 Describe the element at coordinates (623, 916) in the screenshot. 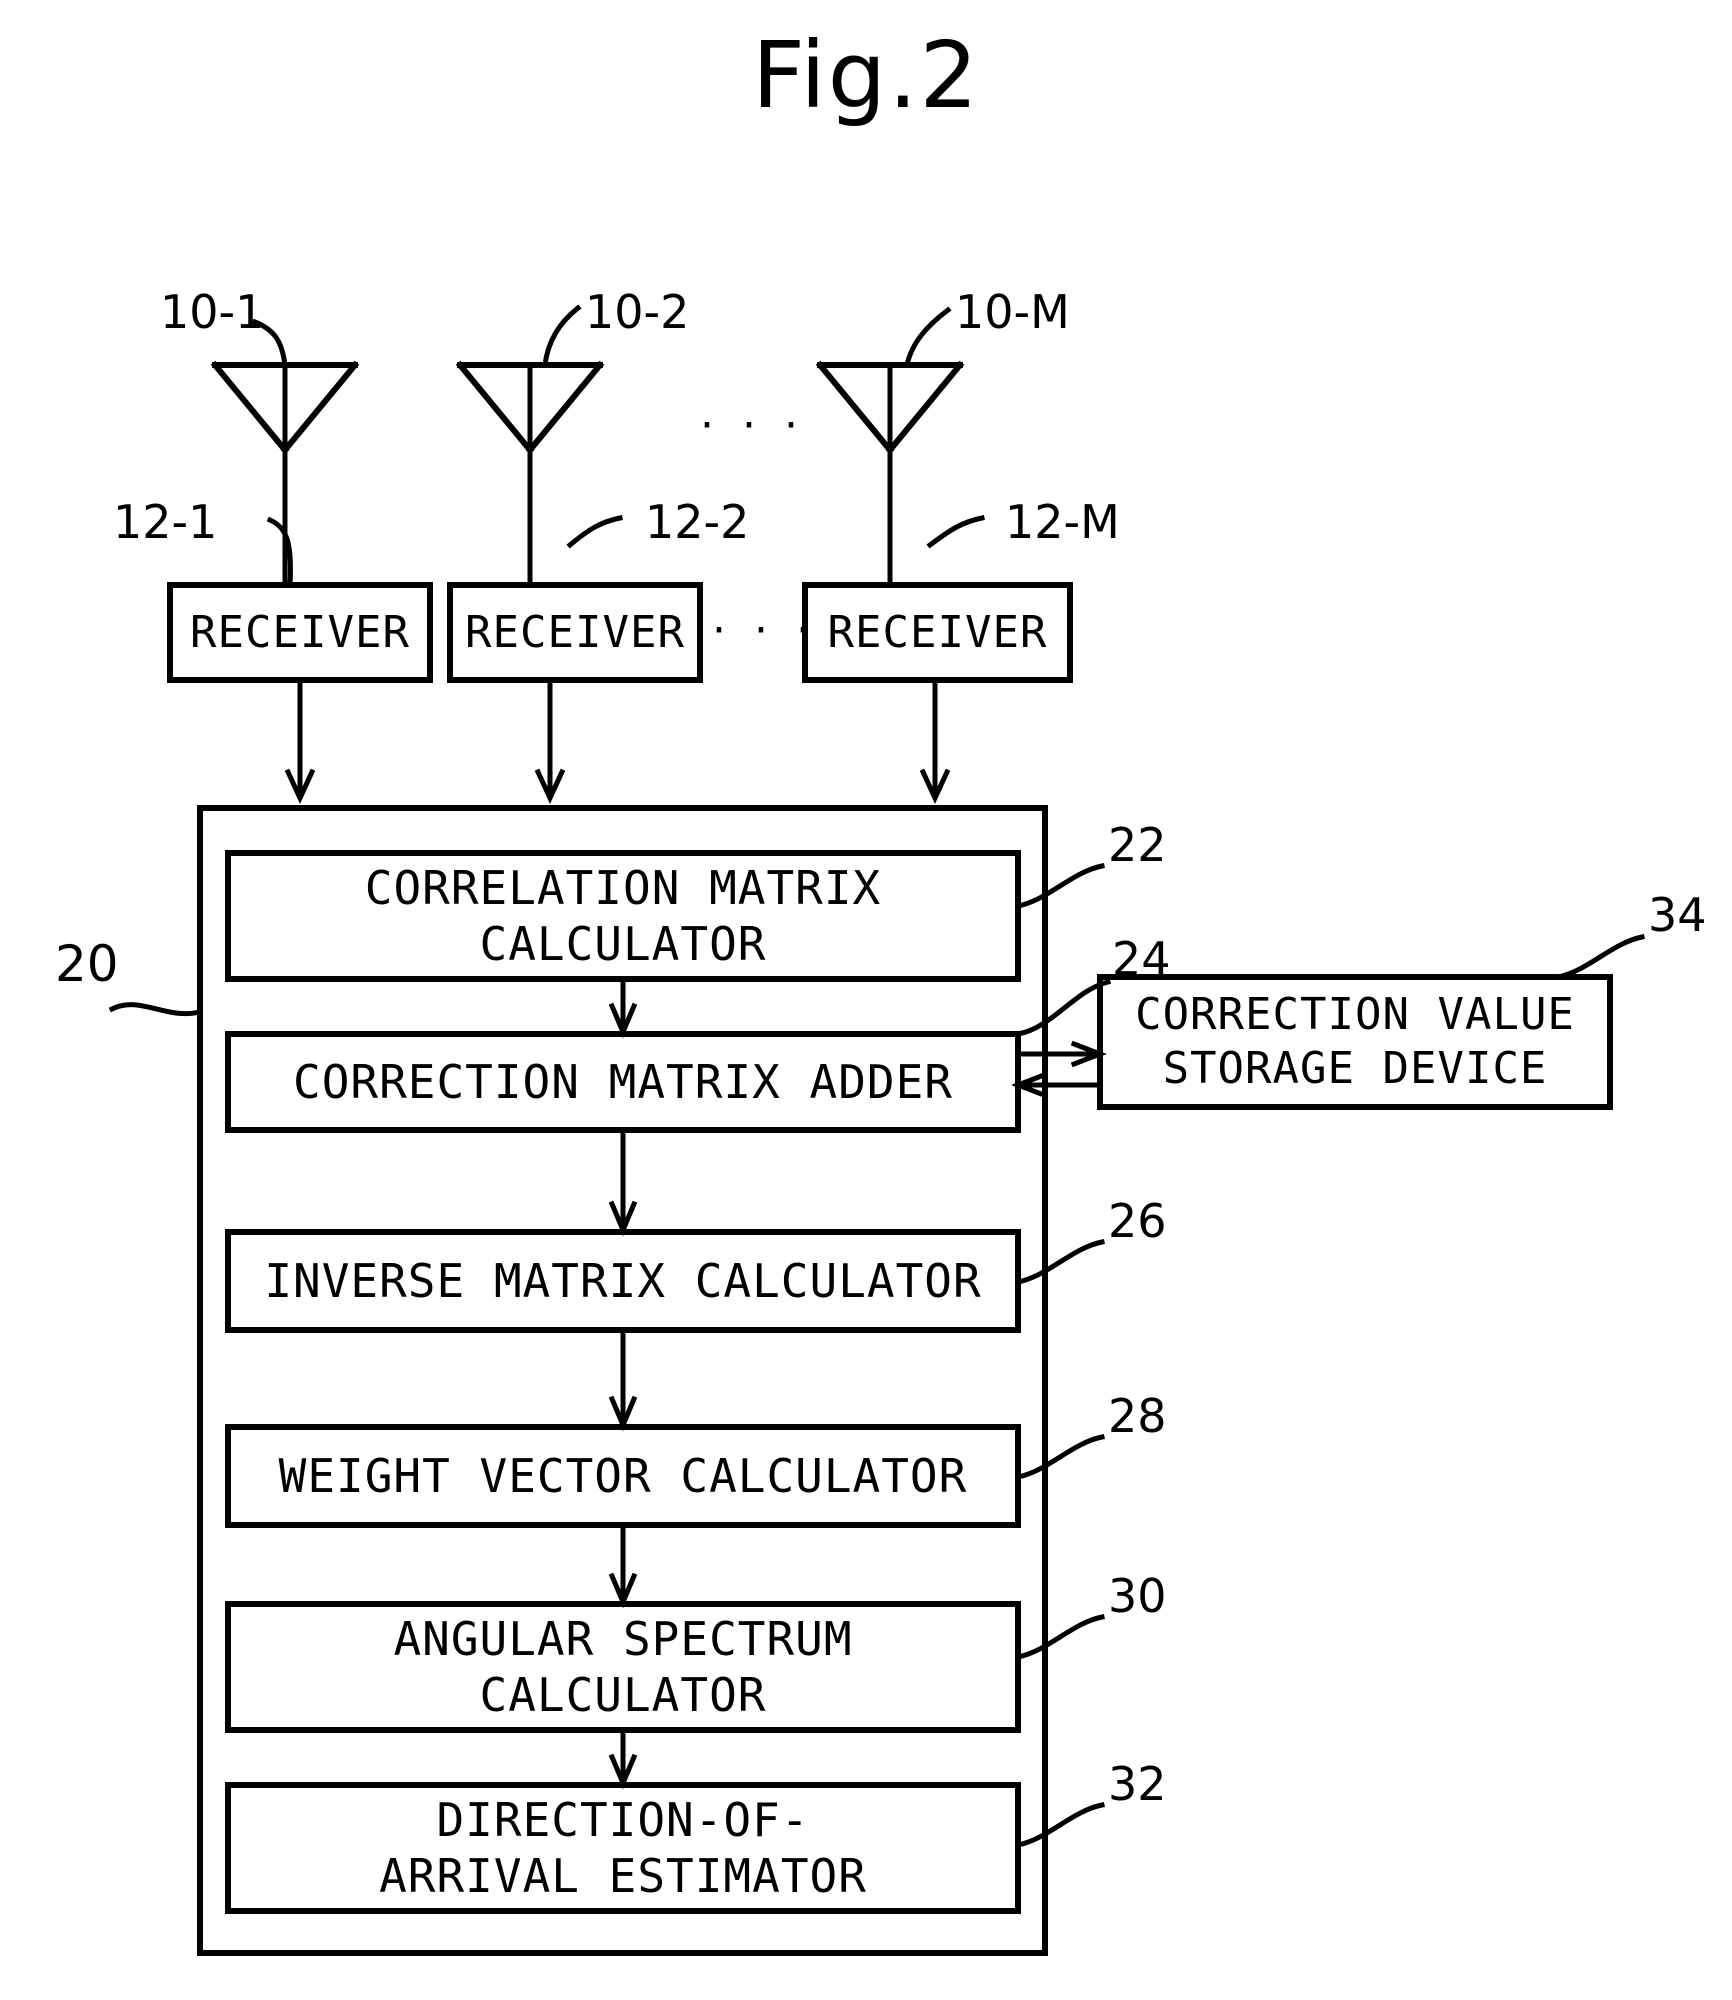

I see `block-22-rect` at that location.